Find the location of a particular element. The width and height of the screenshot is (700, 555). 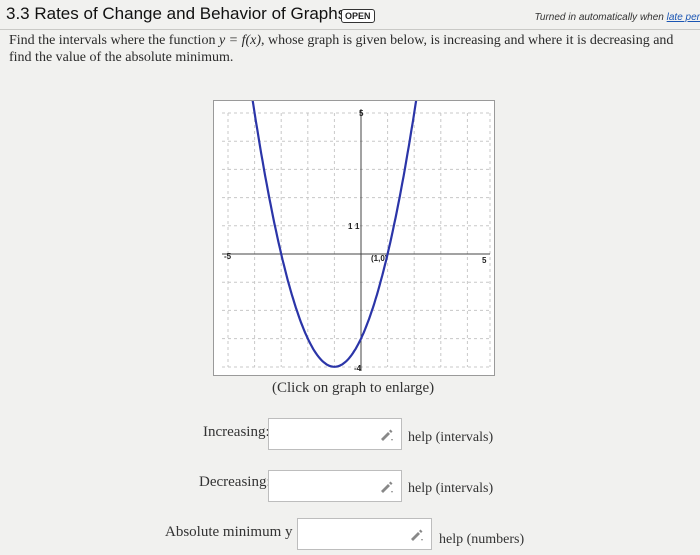

turned-in-note: Turned in automatically when late per is located at coordinates (617, 17).